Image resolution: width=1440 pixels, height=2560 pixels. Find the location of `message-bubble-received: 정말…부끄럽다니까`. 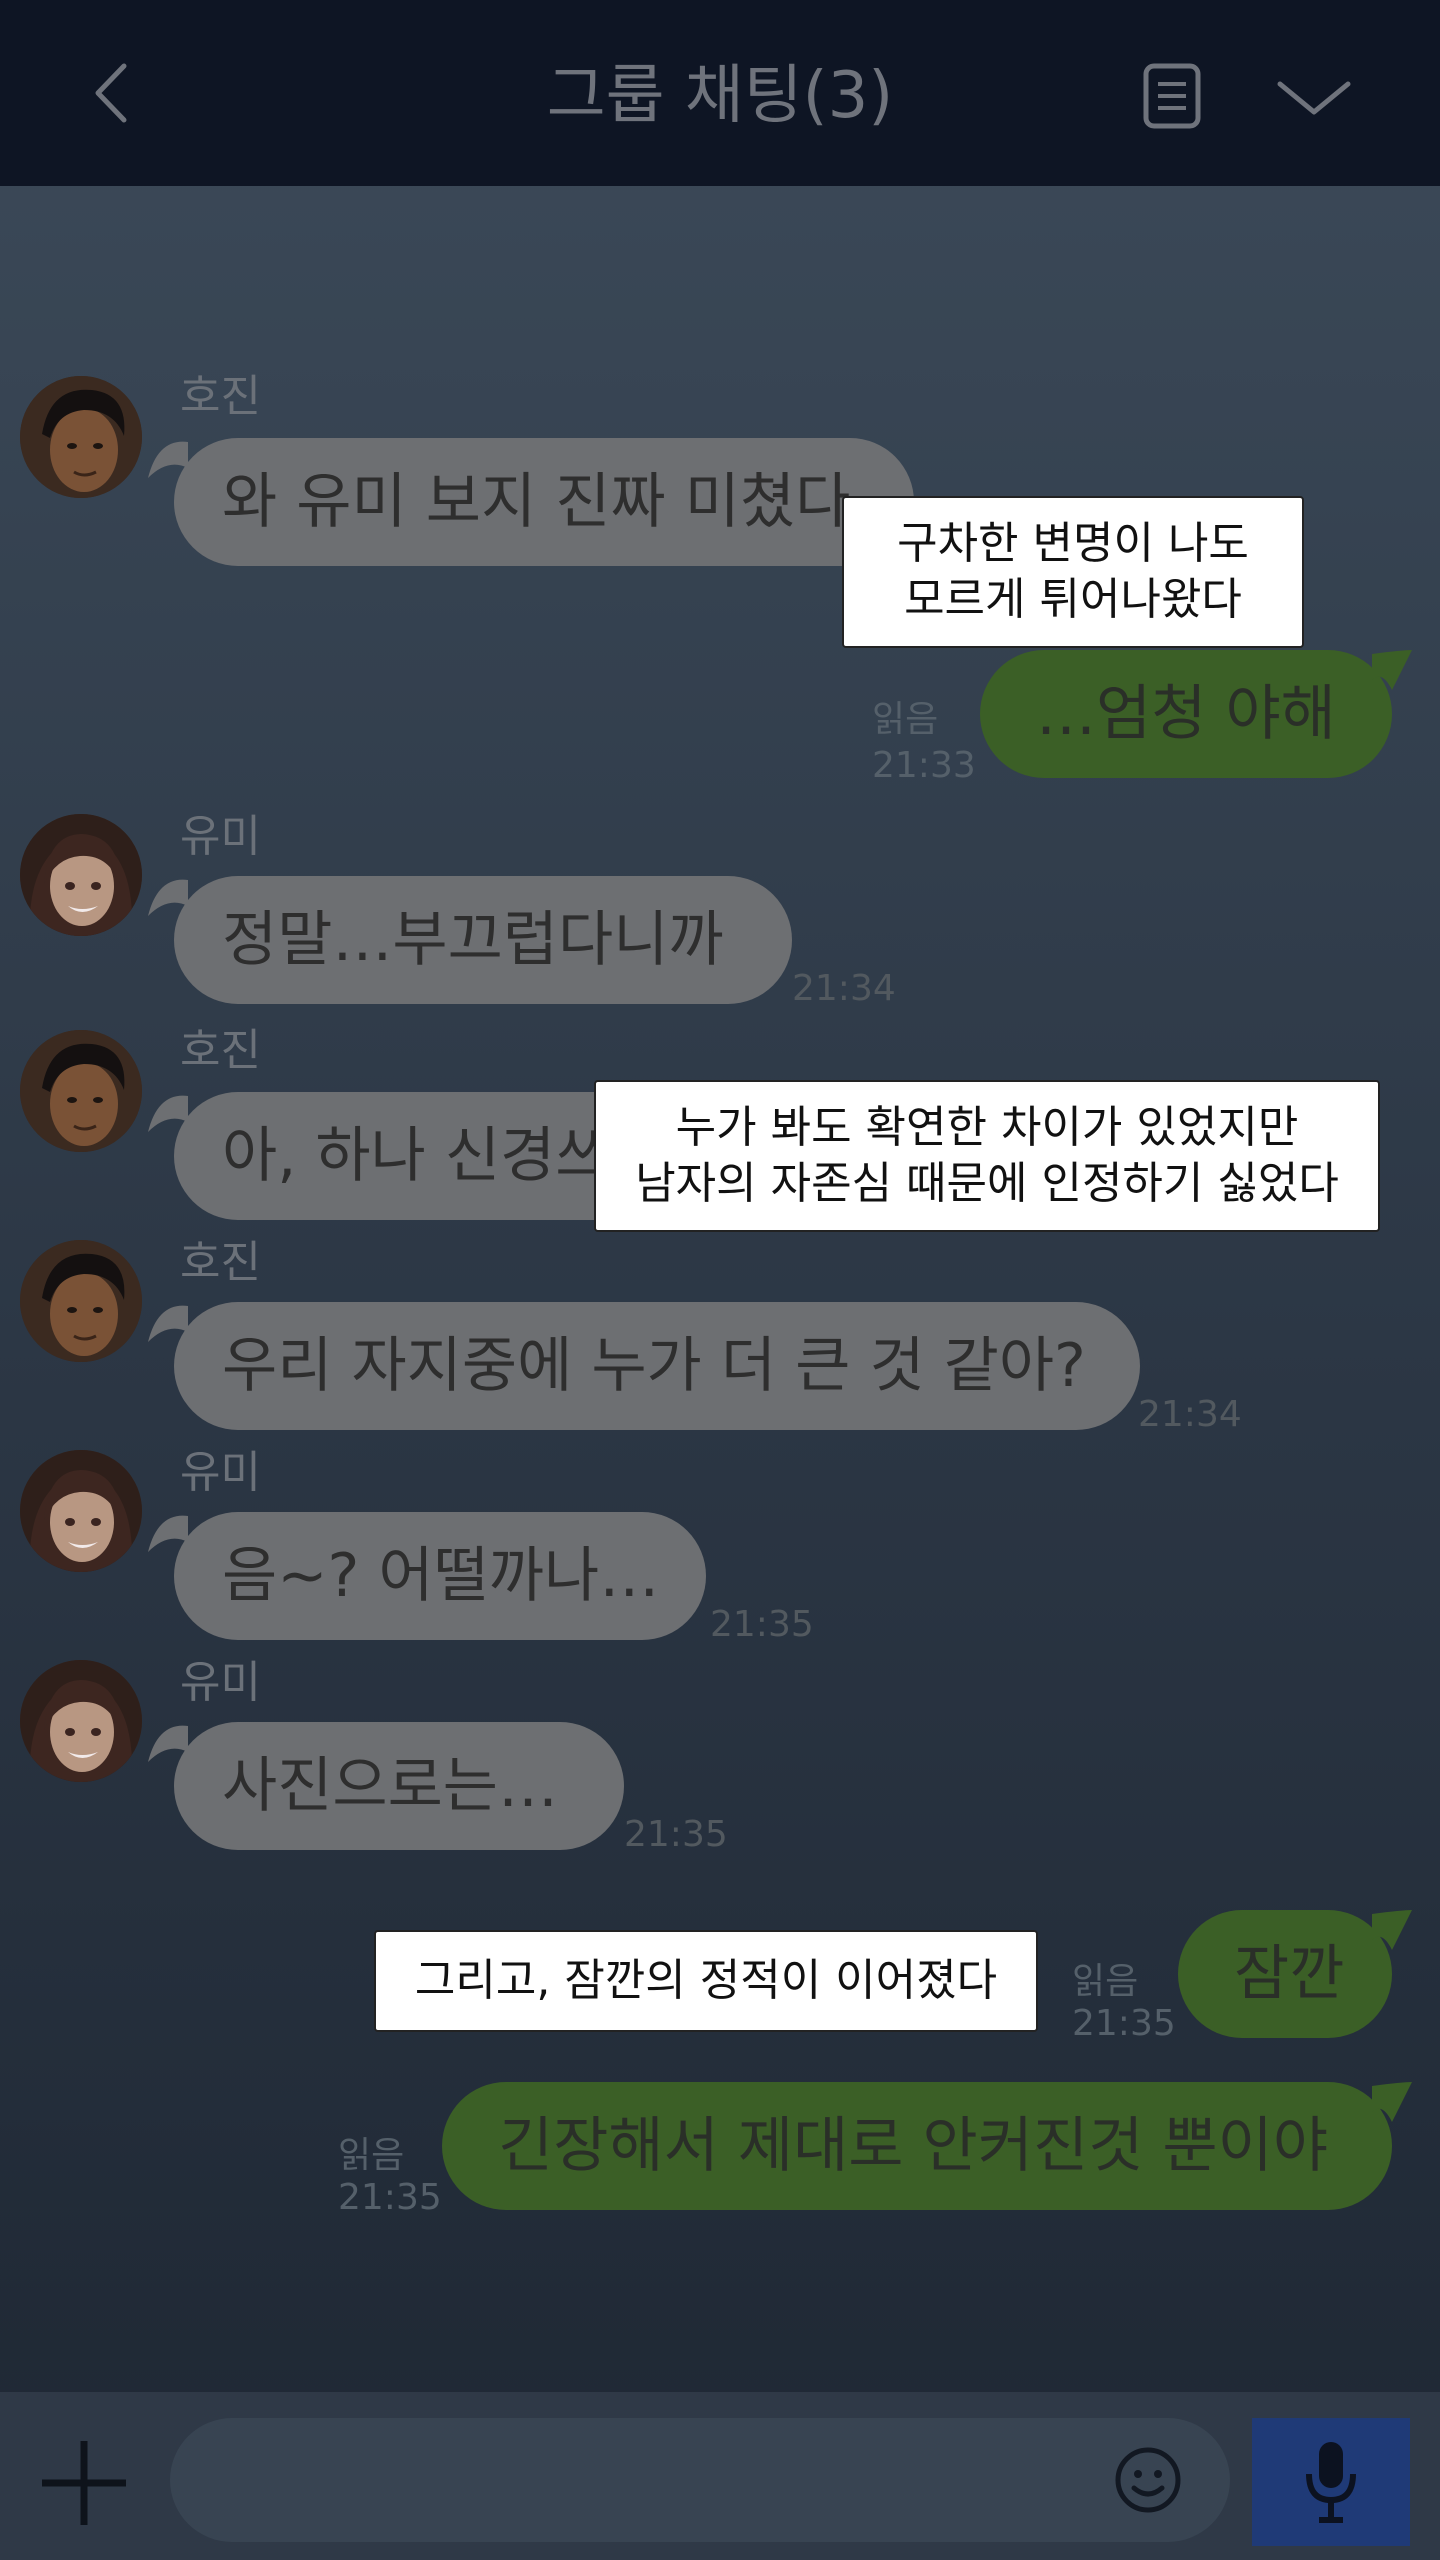

message-bubble-received: 정말…부끄럽다니까 is located at coordinates (483, 940).